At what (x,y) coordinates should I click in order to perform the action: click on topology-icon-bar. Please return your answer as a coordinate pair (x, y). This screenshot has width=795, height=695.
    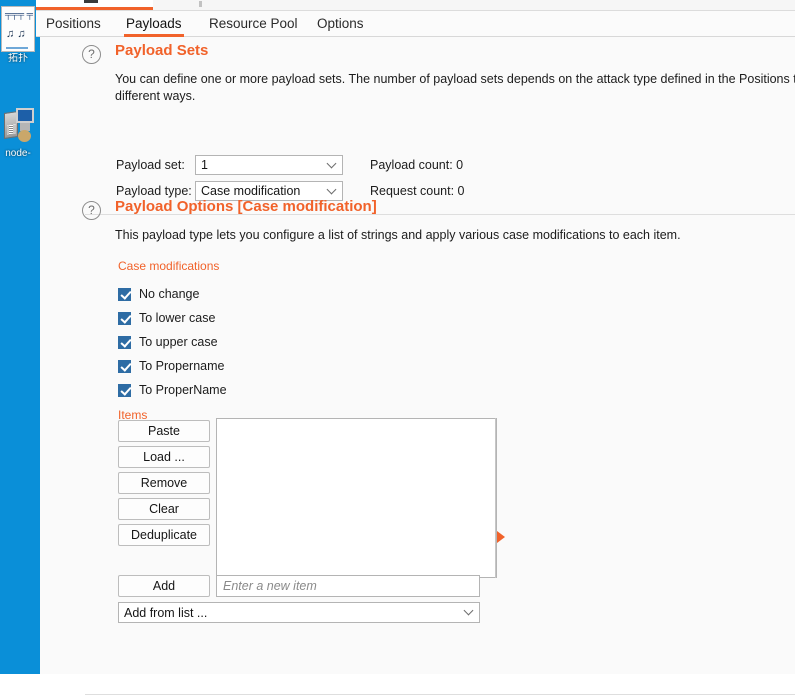
    Looking at the image, I should click on (17, 48).